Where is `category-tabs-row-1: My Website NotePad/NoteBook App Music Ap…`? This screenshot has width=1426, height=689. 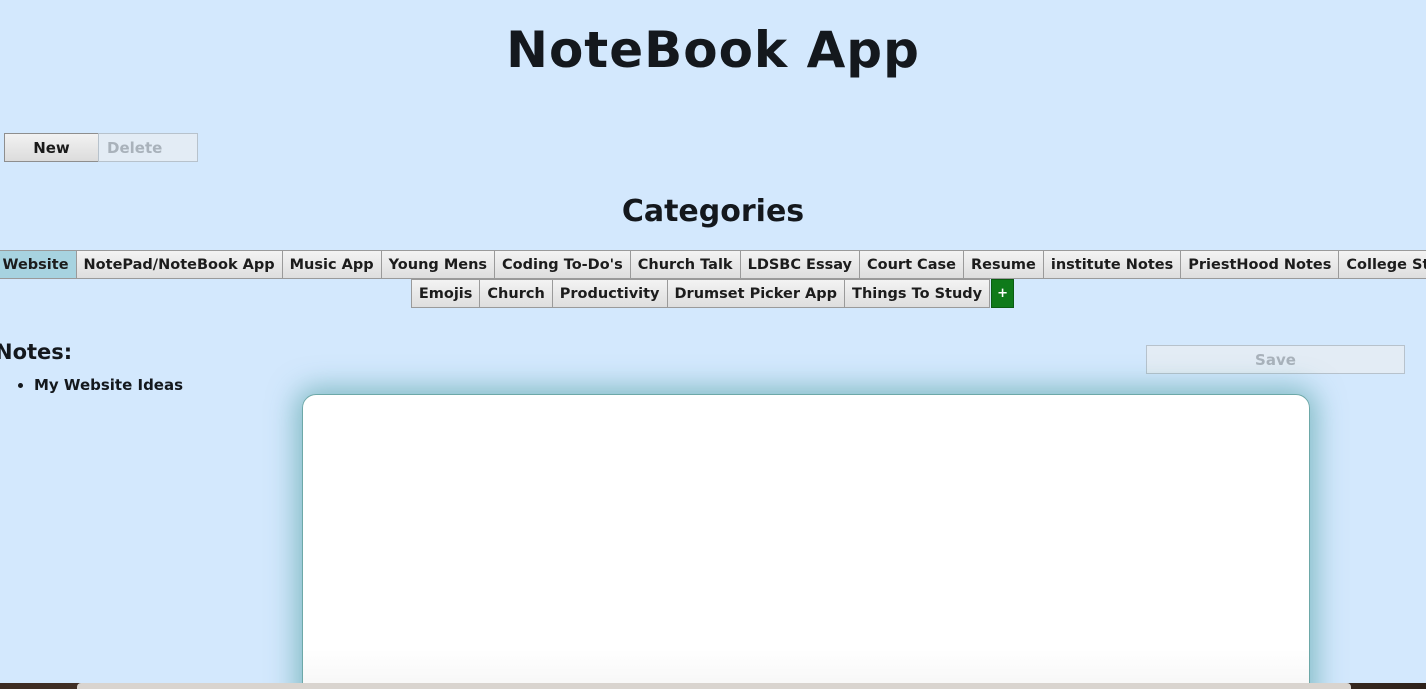 category-tabs-row-1: My Website NotePad/NoteBook App Music Ap… is located at coordinates (713, 264).